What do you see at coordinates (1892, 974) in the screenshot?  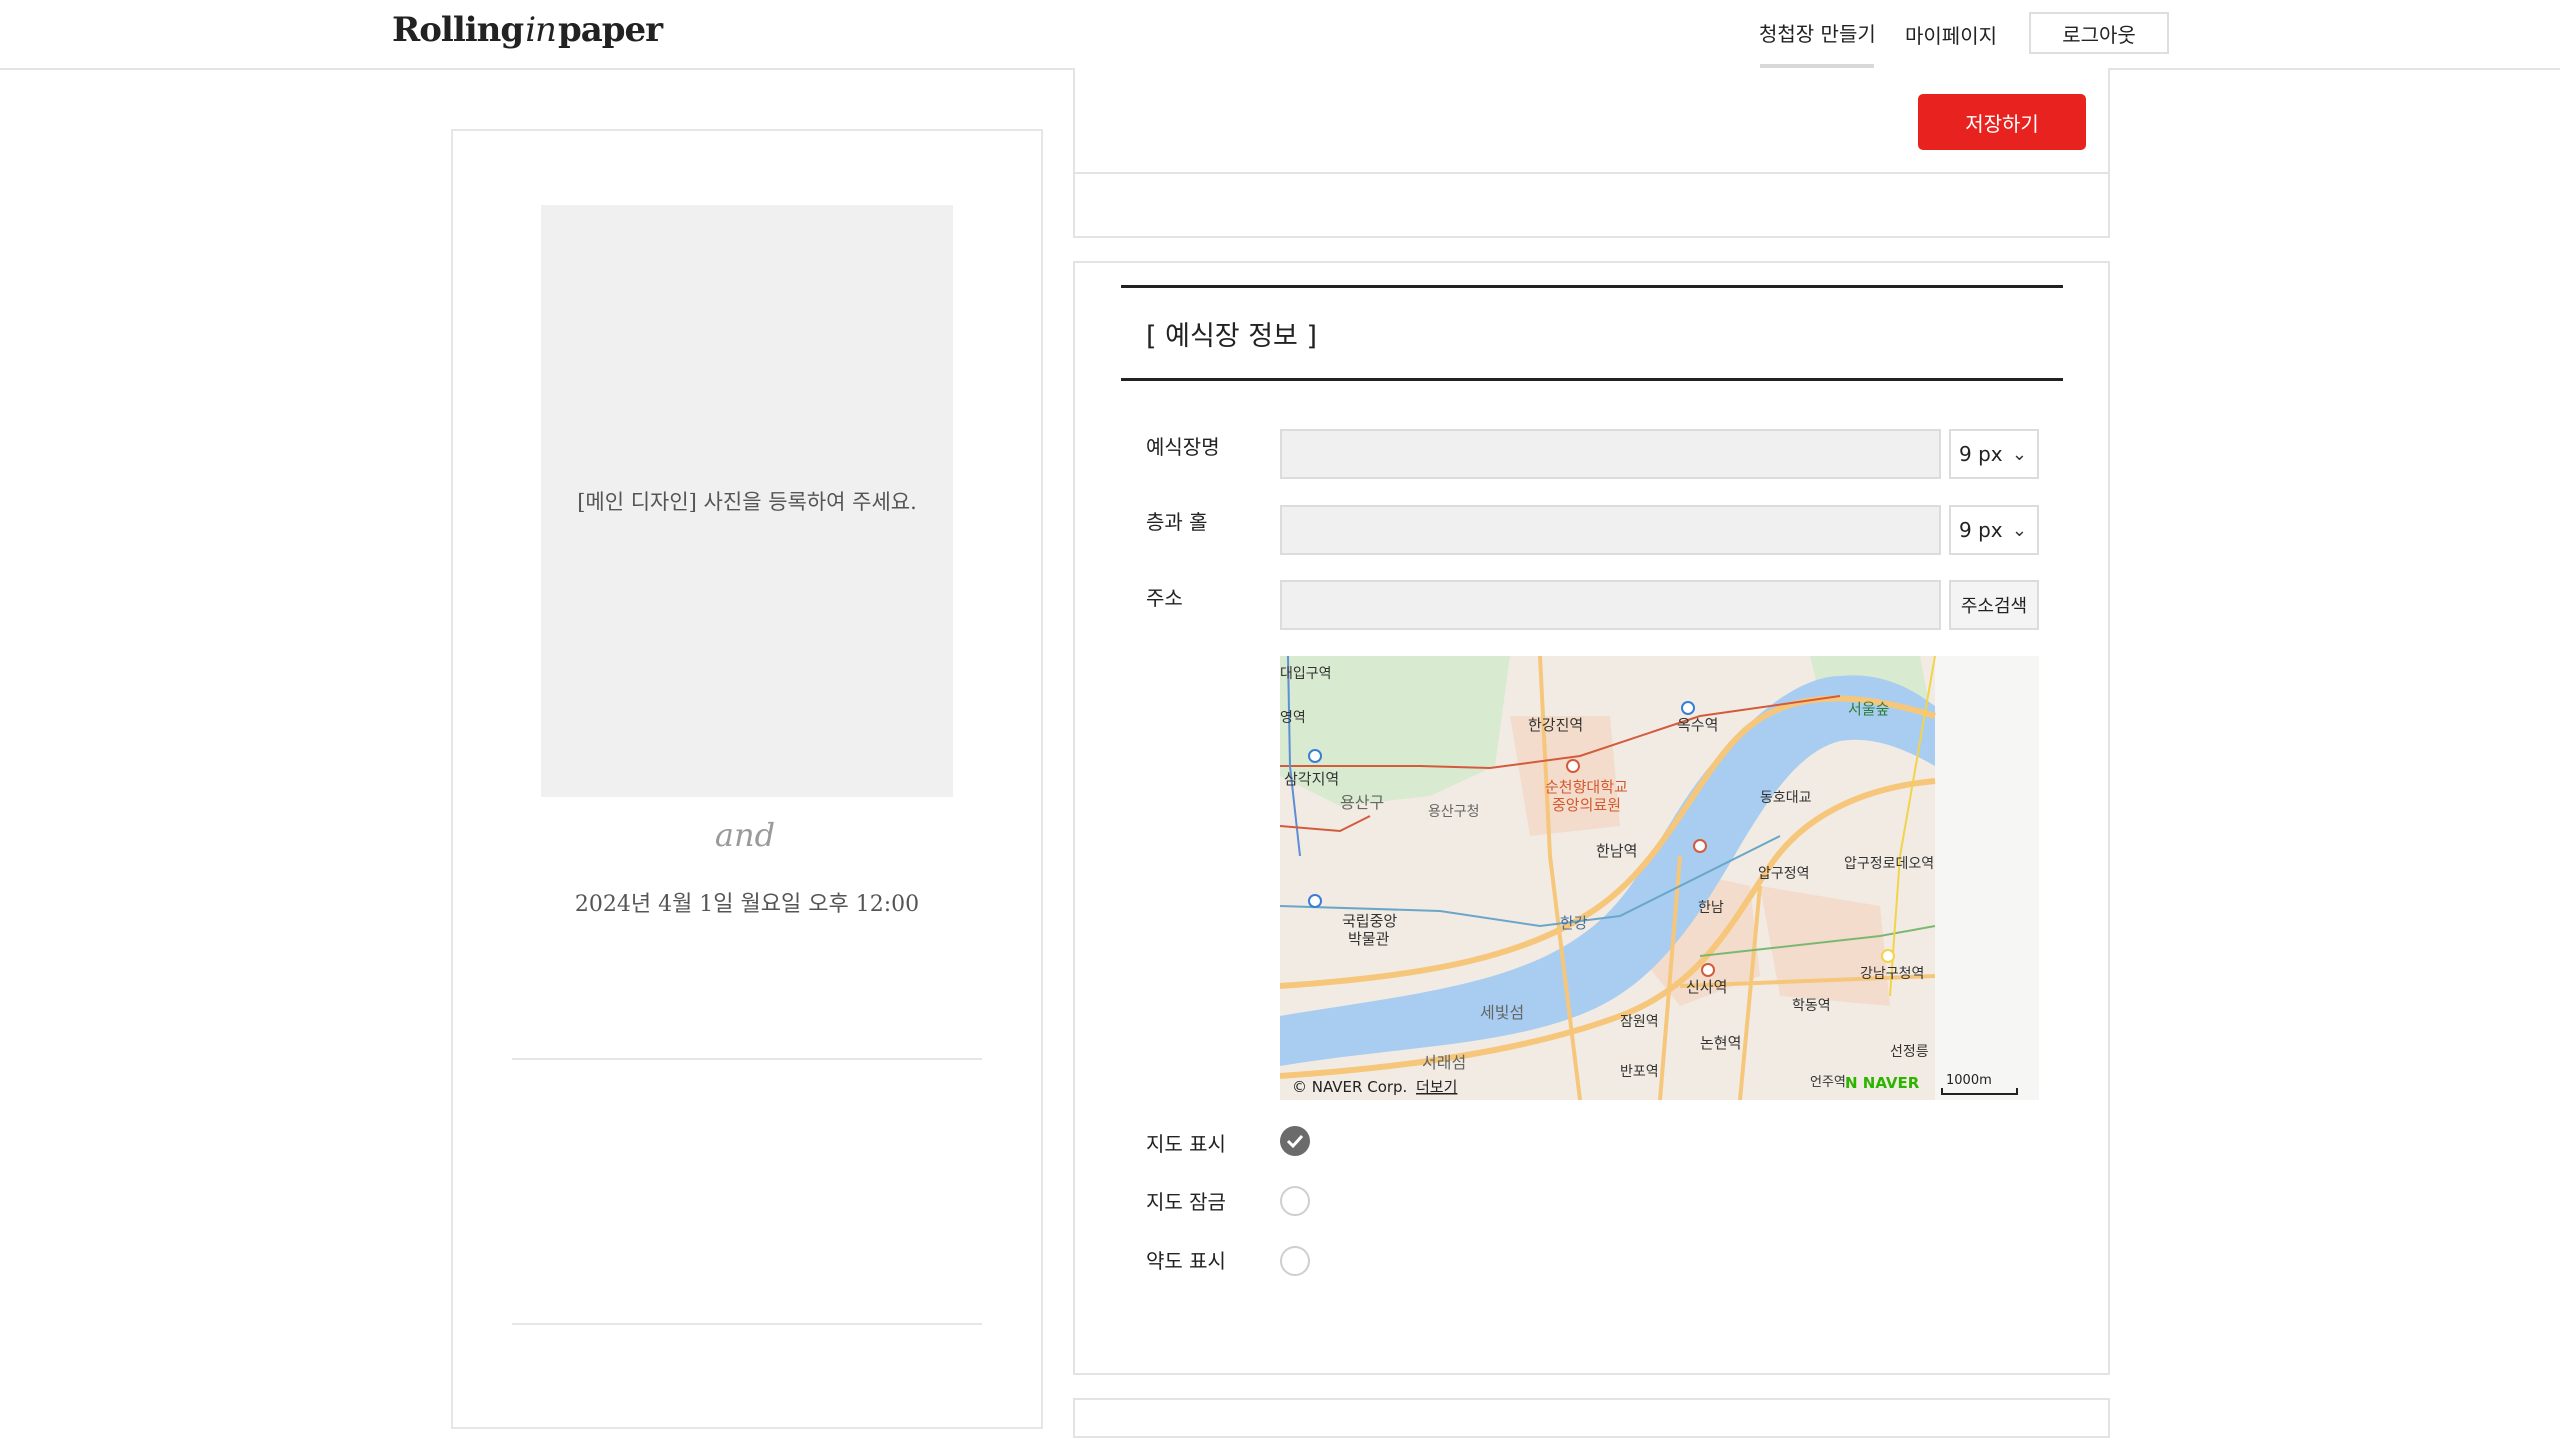 I see `map-label: 강남구청역` at bounding box center [1892, 974].